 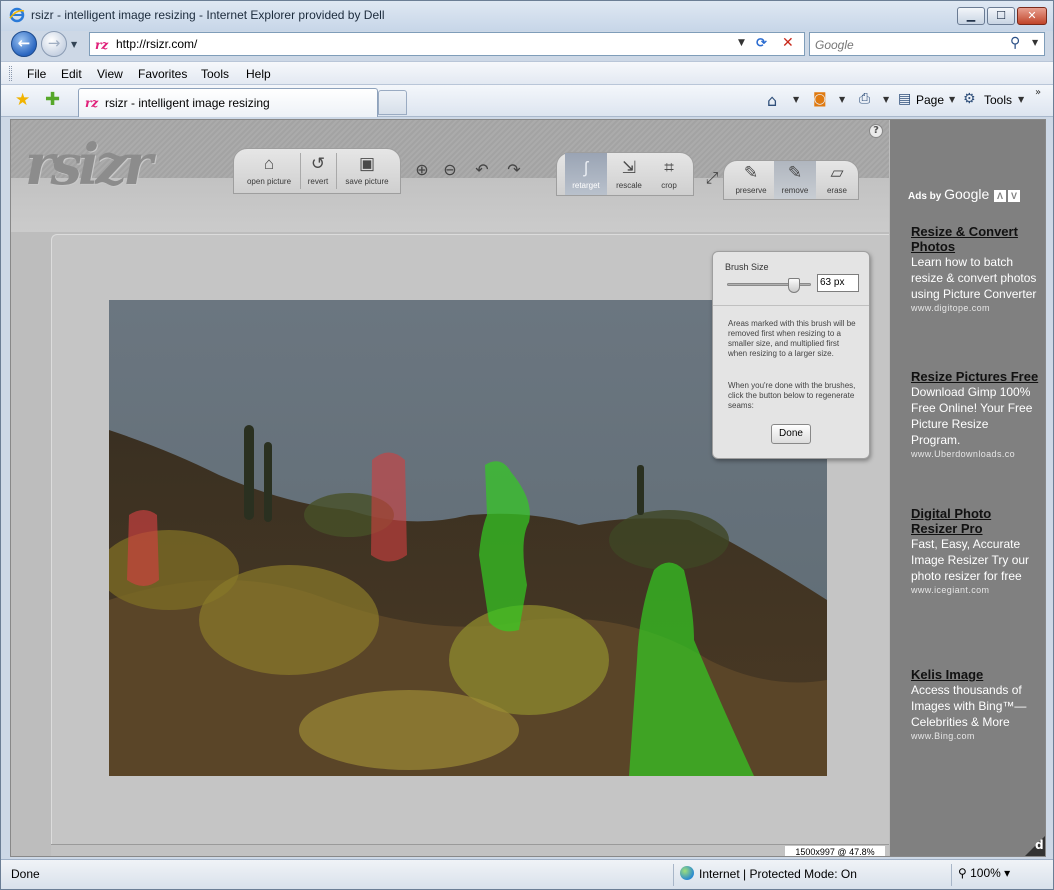 I want to click on ad-url: www.Uberdownloads.co, so click(x=976, y=454).